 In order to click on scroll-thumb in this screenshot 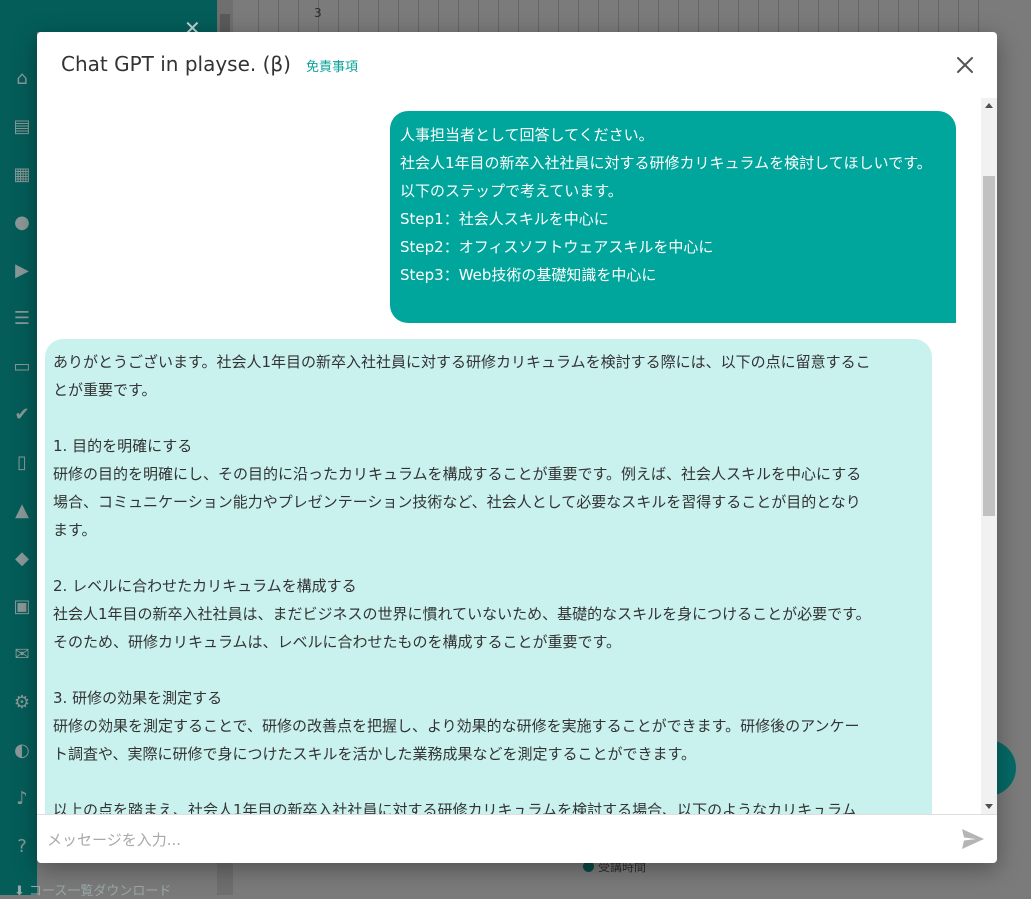, I will do `click(989, 346)`.